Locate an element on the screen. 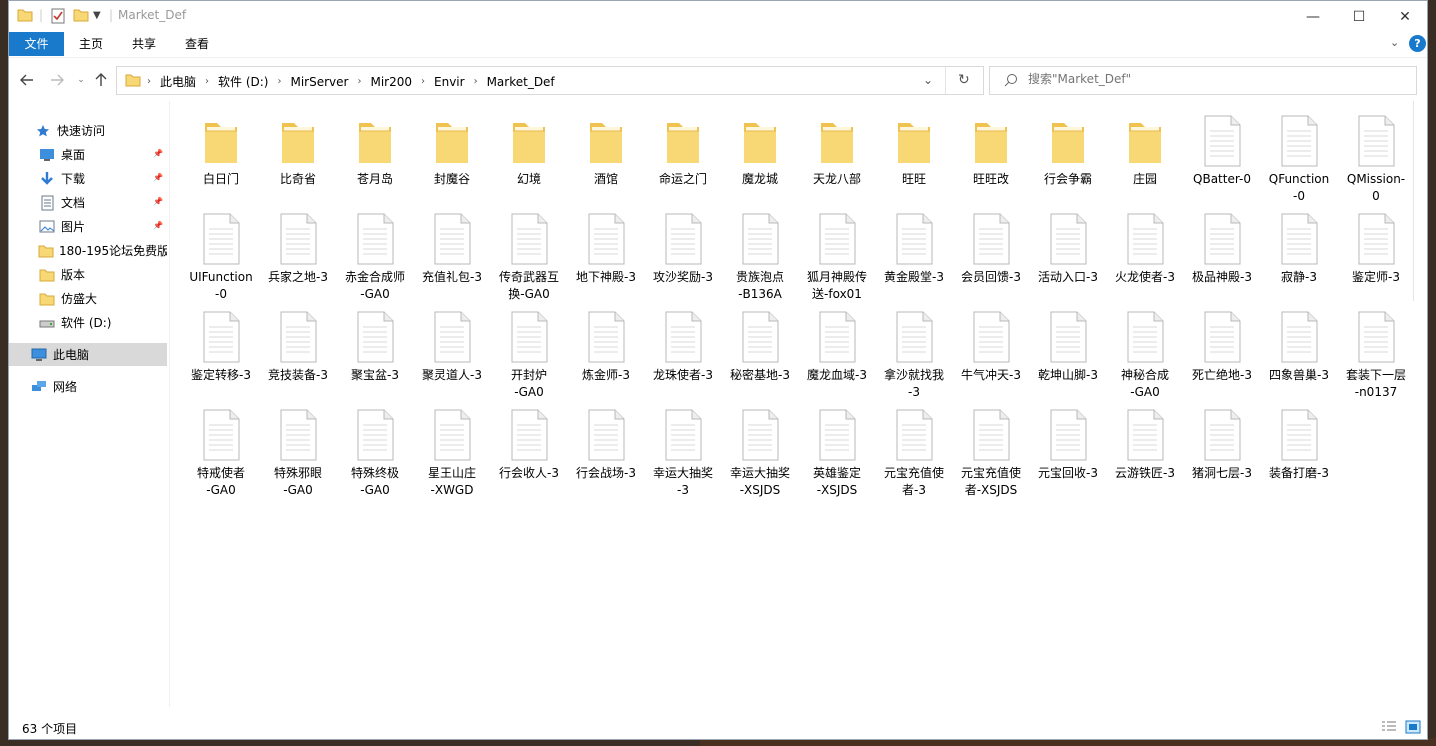 This screenshot has height=746, width=1436. breadcrumb-item: Mir200 is located at coordinates (391, 82).